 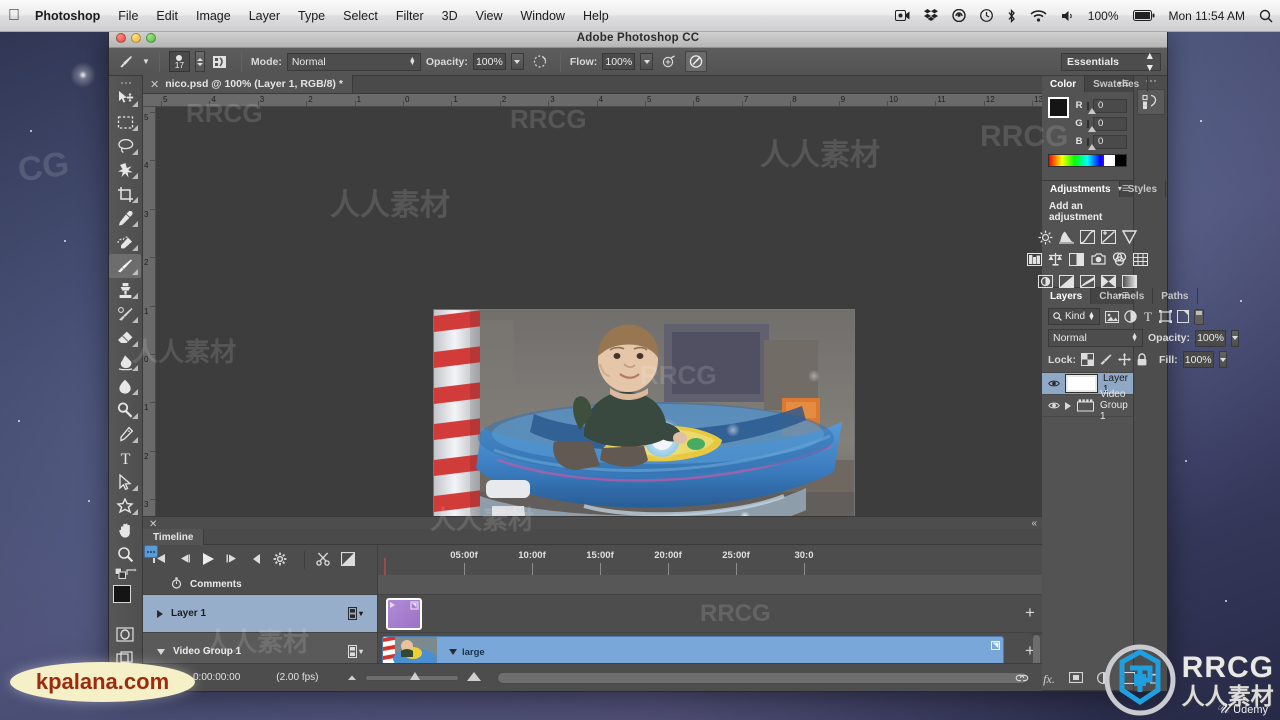 I want to click on zoom-tool, so click(x=125, y=554).